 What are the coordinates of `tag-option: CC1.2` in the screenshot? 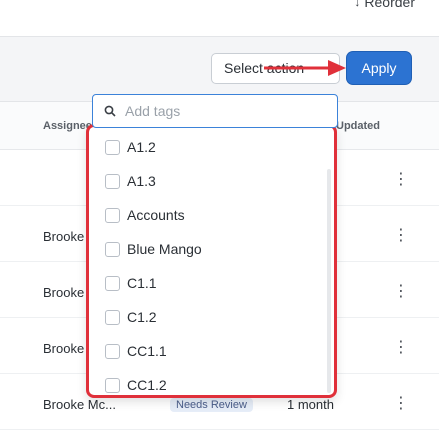 It's located at (206, 381).